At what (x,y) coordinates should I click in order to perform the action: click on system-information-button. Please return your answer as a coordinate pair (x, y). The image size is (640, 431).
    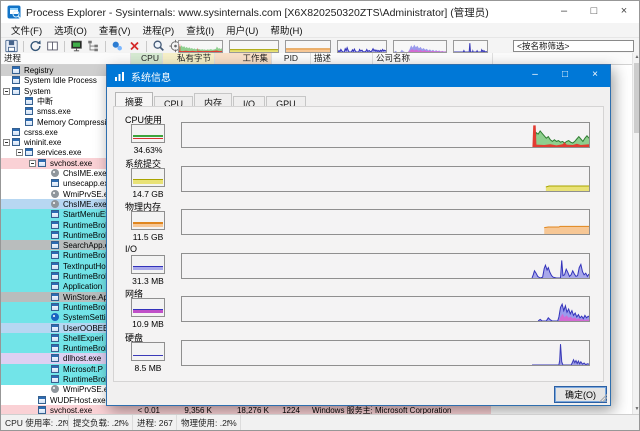
    Looking at the image, I should click on (76, 46).